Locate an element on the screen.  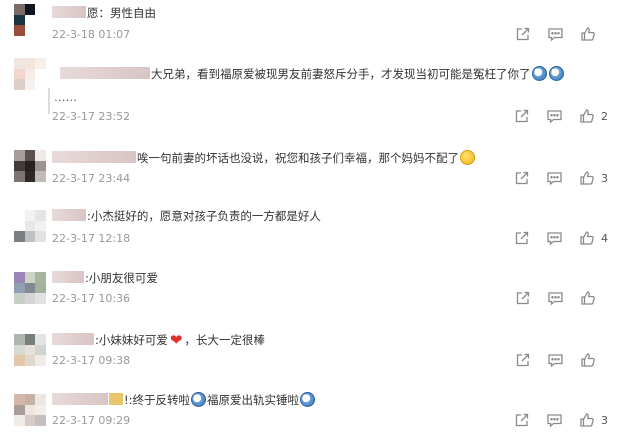
comment-actions: 4 is located at coordinates (561, 238).